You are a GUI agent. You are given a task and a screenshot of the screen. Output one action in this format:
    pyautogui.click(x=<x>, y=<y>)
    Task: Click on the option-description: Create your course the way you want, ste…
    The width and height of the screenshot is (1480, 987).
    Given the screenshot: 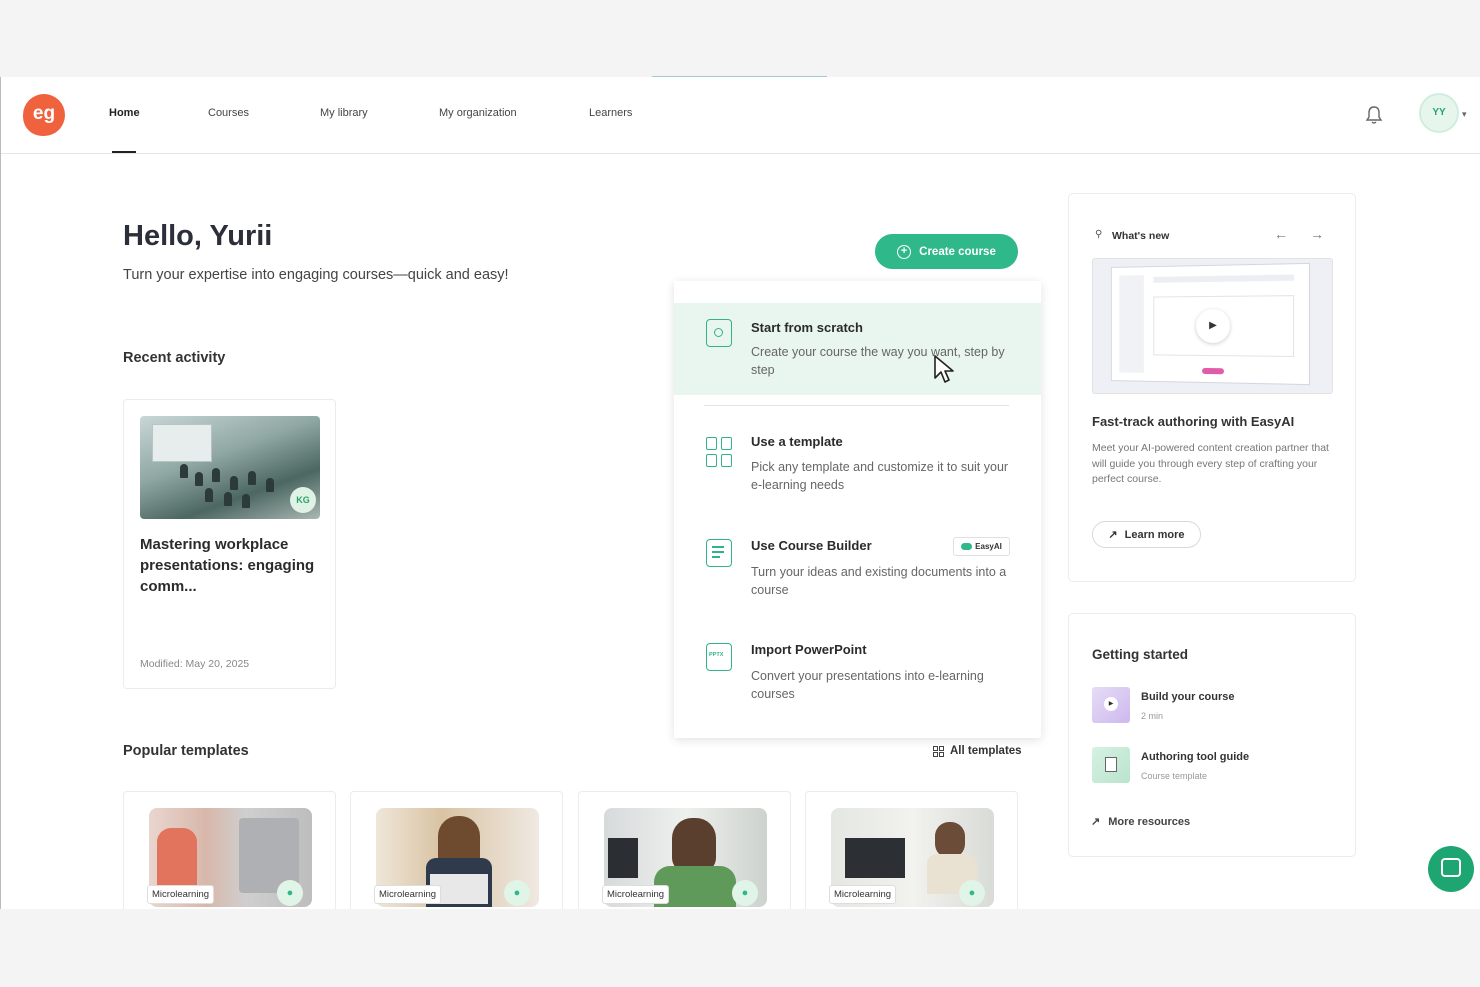 What is the action you would take?
    pyautogui.click(x=878, y=361)
    